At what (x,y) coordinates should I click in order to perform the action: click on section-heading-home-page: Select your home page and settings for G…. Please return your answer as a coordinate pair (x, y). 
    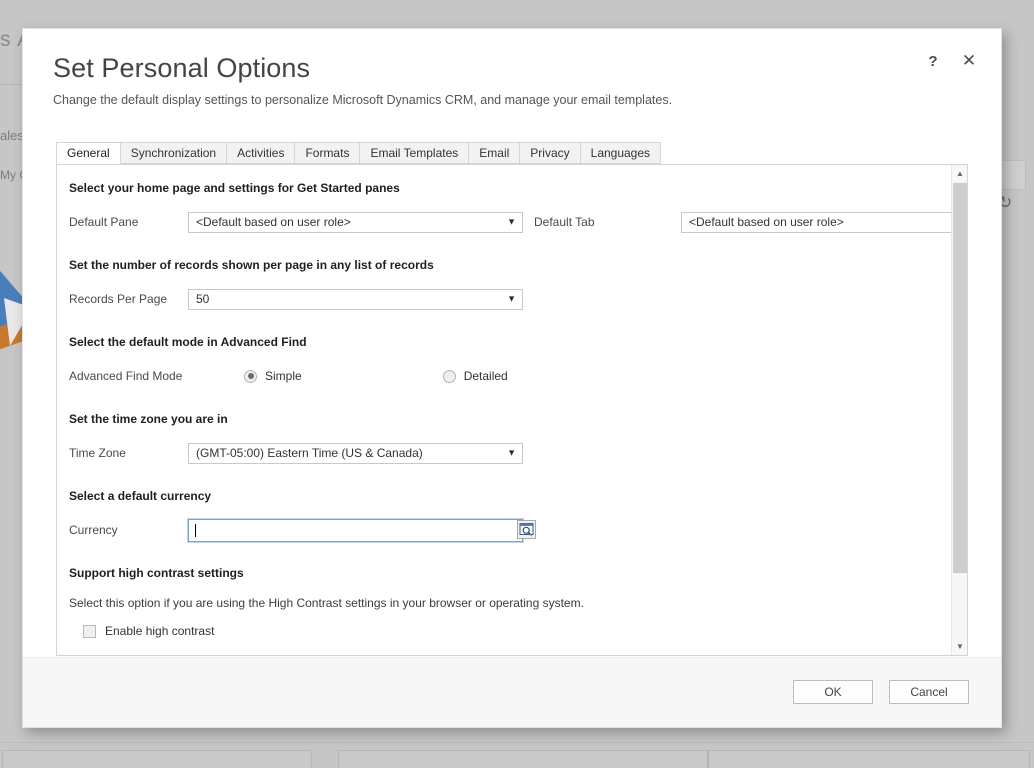
    Looking at the image, I should click on (234, 188).